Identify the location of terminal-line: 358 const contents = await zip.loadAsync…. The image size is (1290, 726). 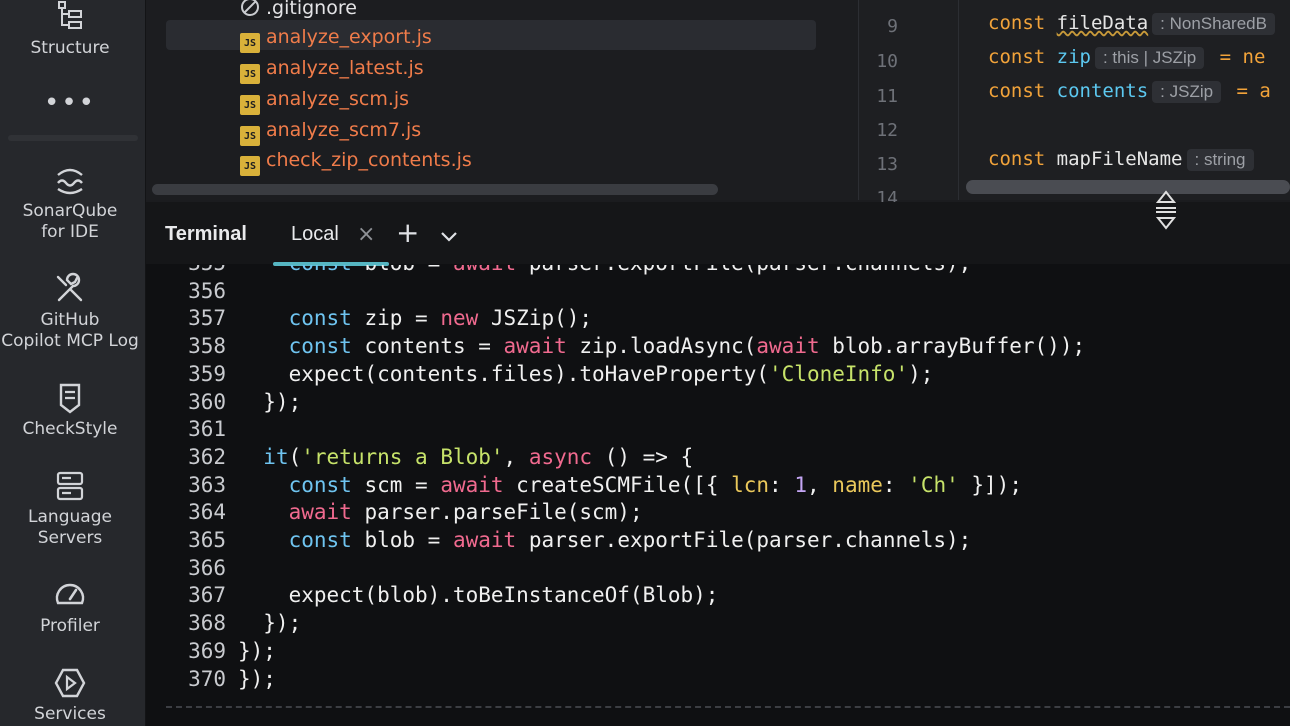
(617, 346).